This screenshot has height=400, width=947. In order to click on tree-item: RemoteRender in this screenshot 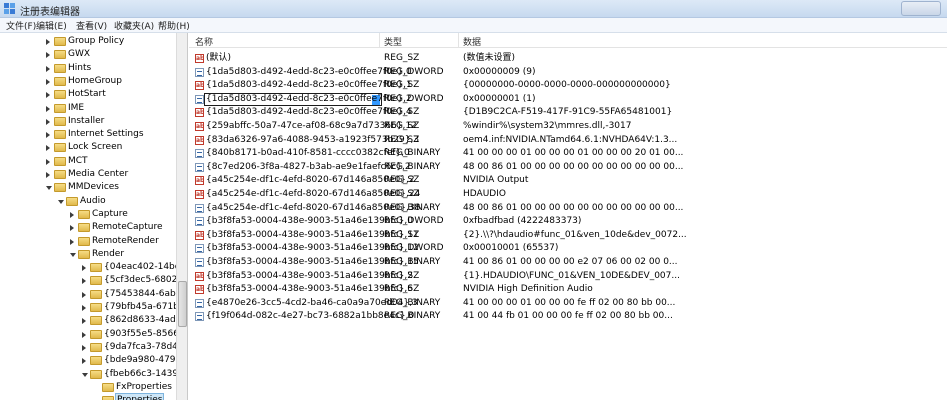, I will do `click(88, 241)`.